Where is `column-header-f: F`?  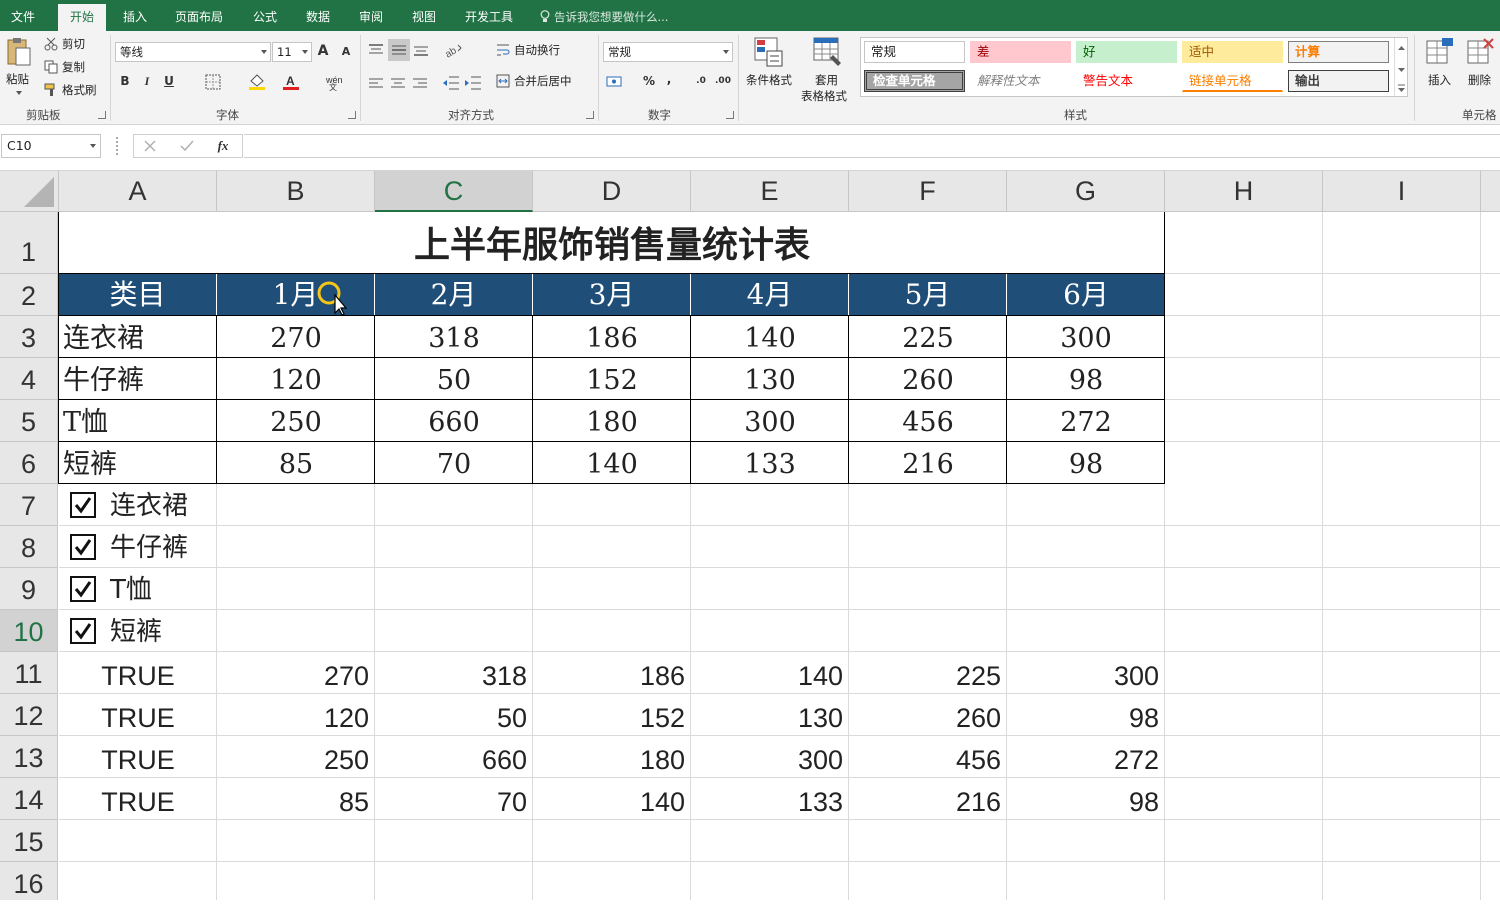 column-header-f: F is located at coordinates (928, 191).